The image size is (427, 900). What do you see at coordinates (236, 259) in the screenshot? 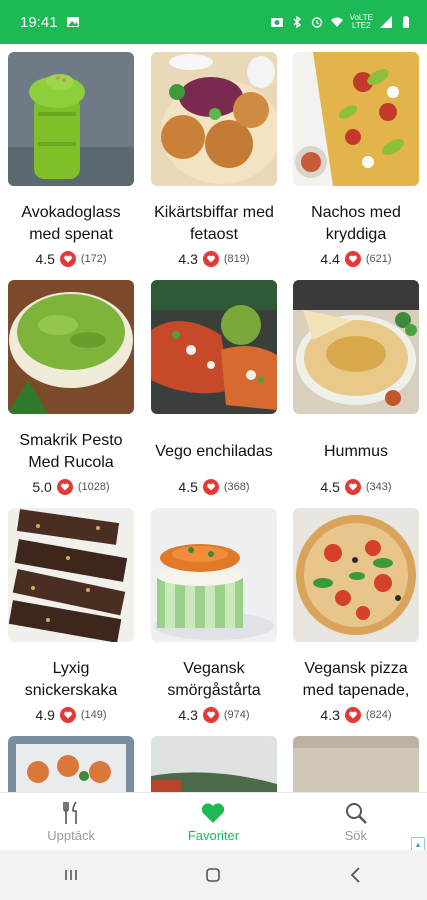
I see `rating-count: (819)` at bounding box center [236, 259].